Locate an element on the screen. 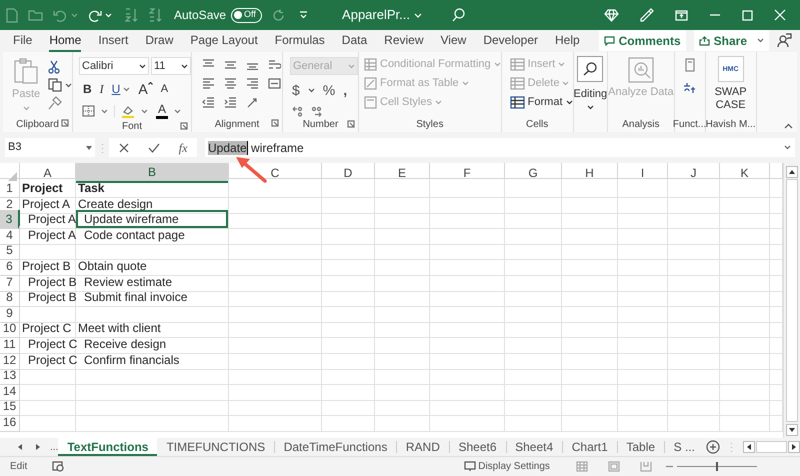  column-header: H is located at coordinates (590, 173).